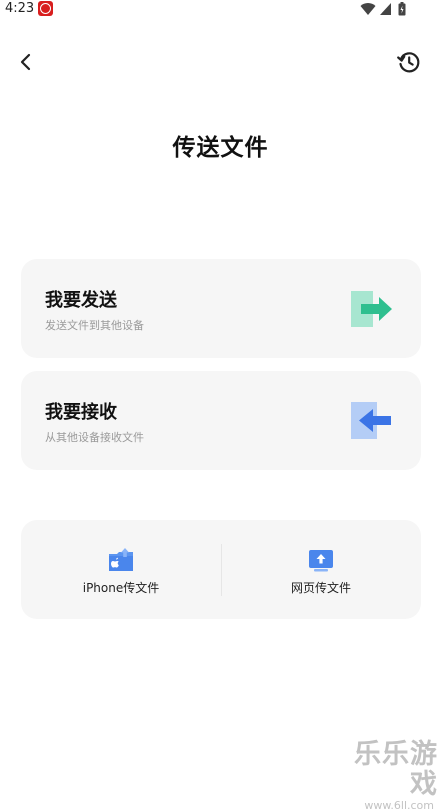  What do you see at coordinates (45, 8) in the screenshot?
I see `notification-icon` at bounding box center [45, 8].